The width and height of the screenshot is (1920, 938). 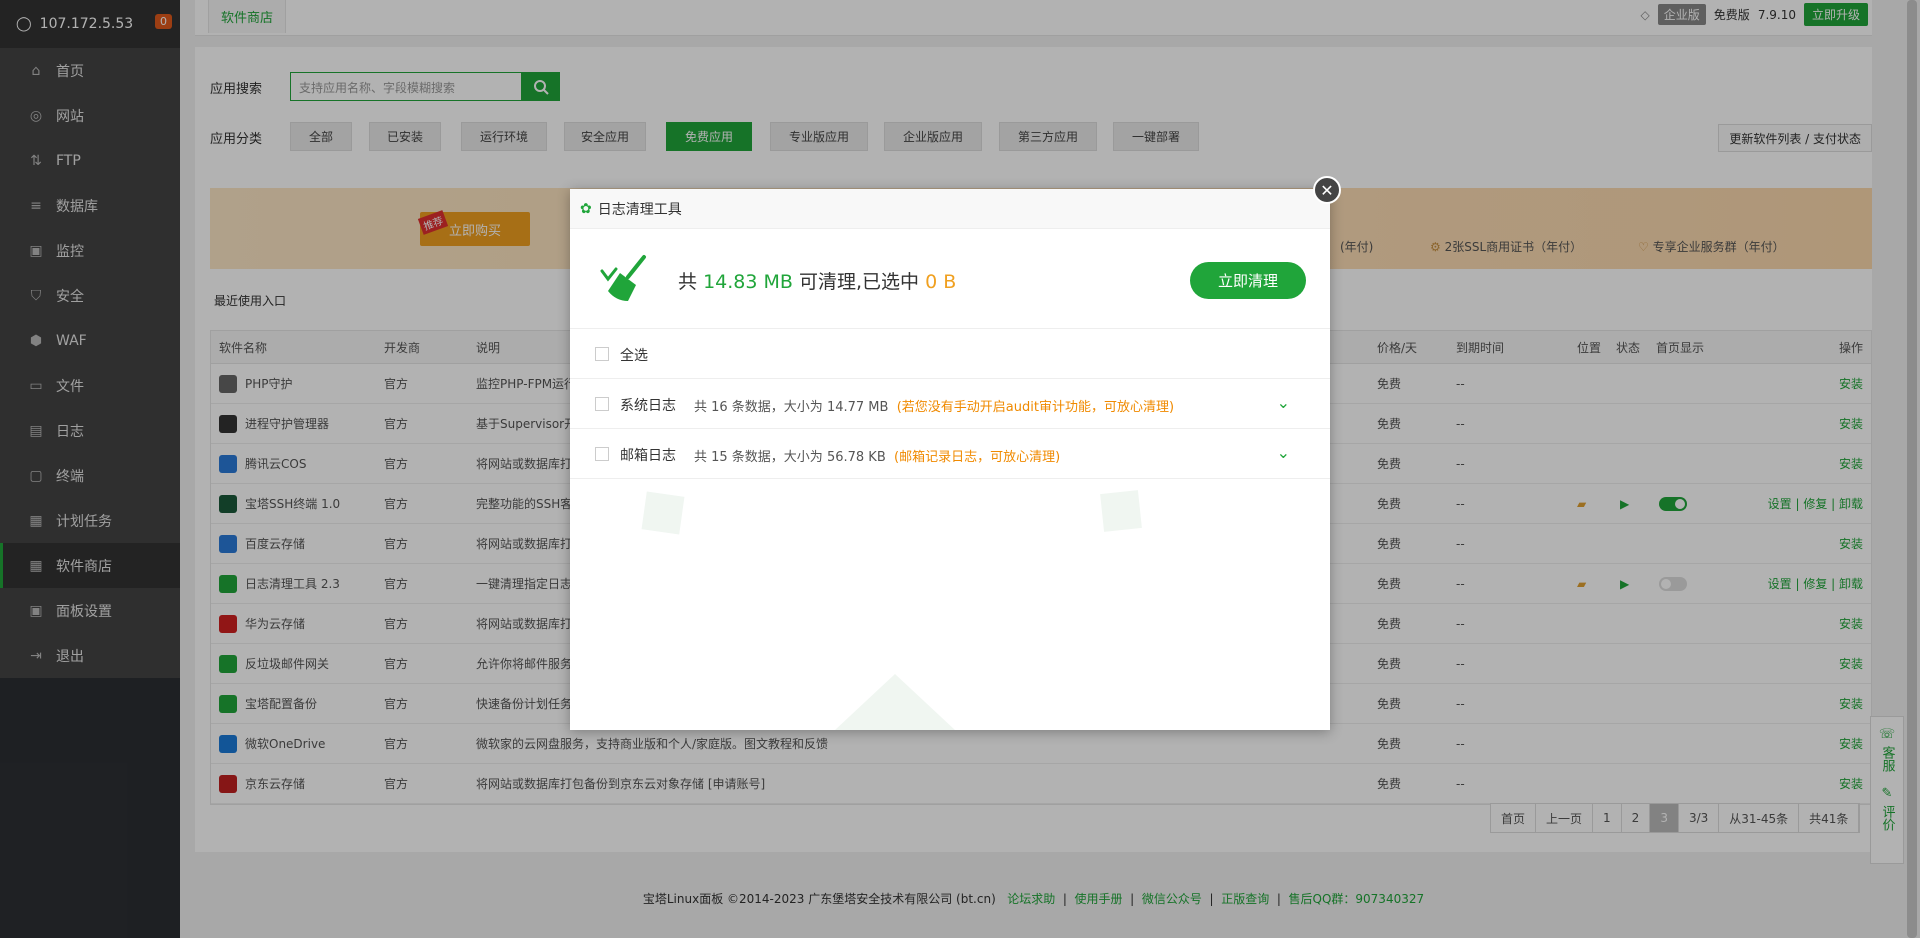 What do you see at coordinates (648, 406) in the screenshot?
I see `log-name: 系统日志` at bounding box center [648, 406].